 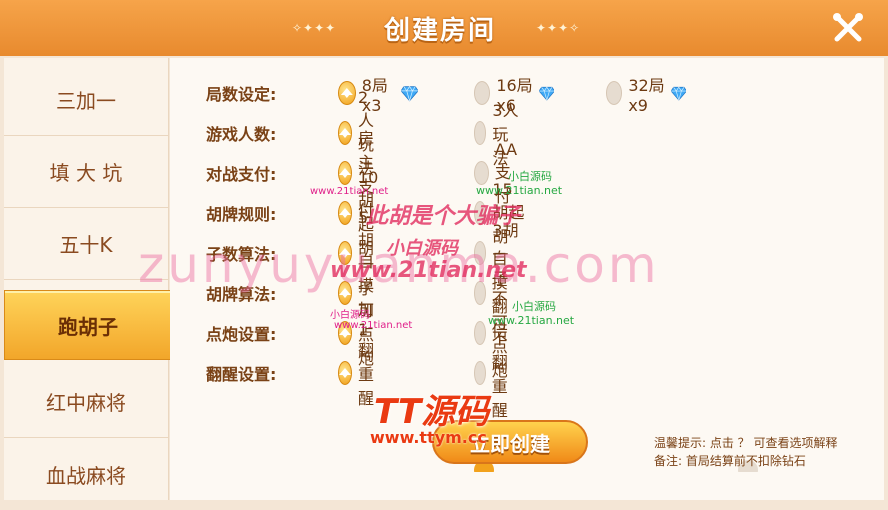 I want to click on close-button, so click(x=848, y=28).